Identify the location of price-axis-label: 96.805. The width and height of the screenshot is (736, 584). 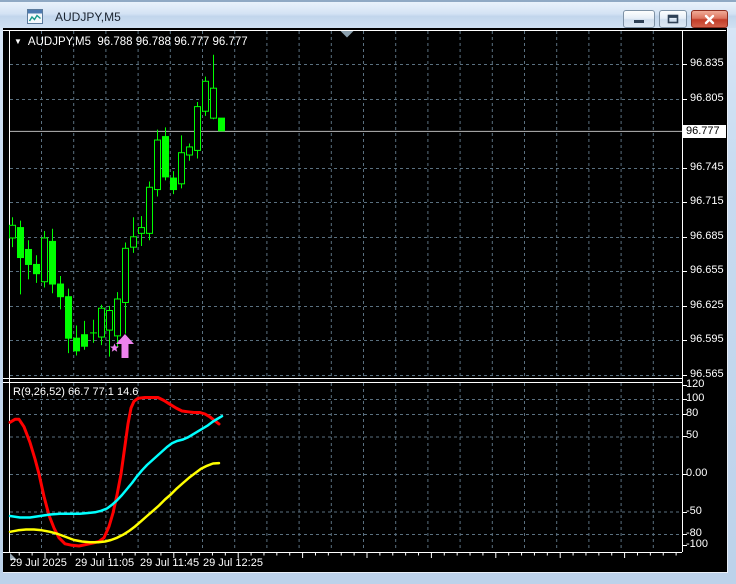
(707, 98).